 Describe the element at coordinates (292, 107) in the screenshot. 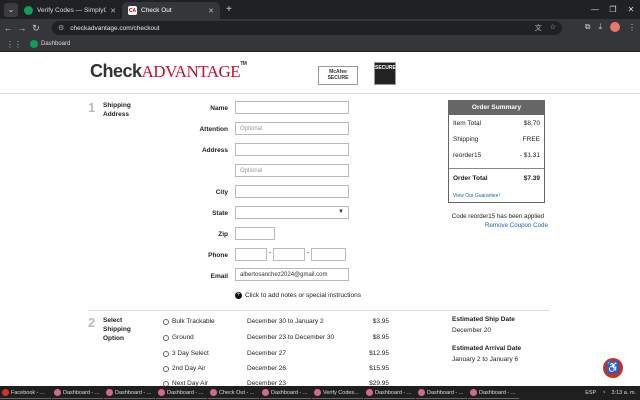

I see `name-field` at that location.